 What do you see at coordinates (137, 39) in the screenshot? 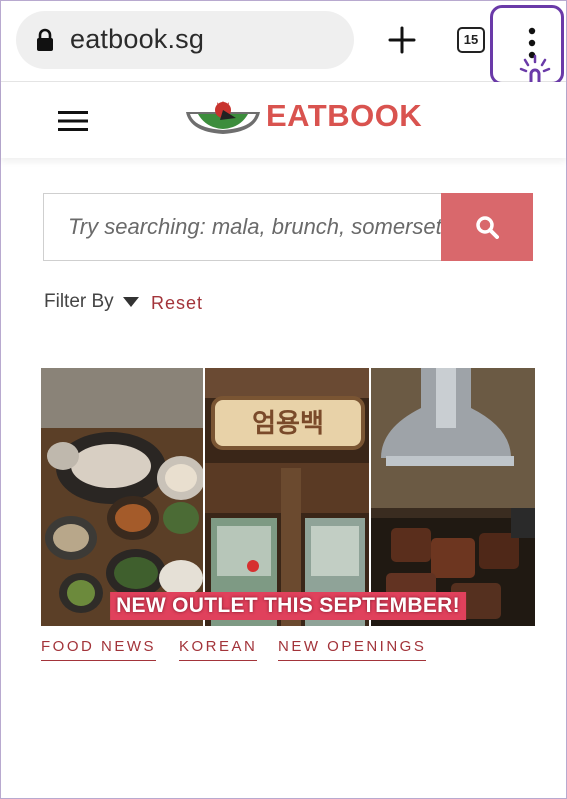
I see `url-text: eatbook.sg` at bounding box center [137, 39].